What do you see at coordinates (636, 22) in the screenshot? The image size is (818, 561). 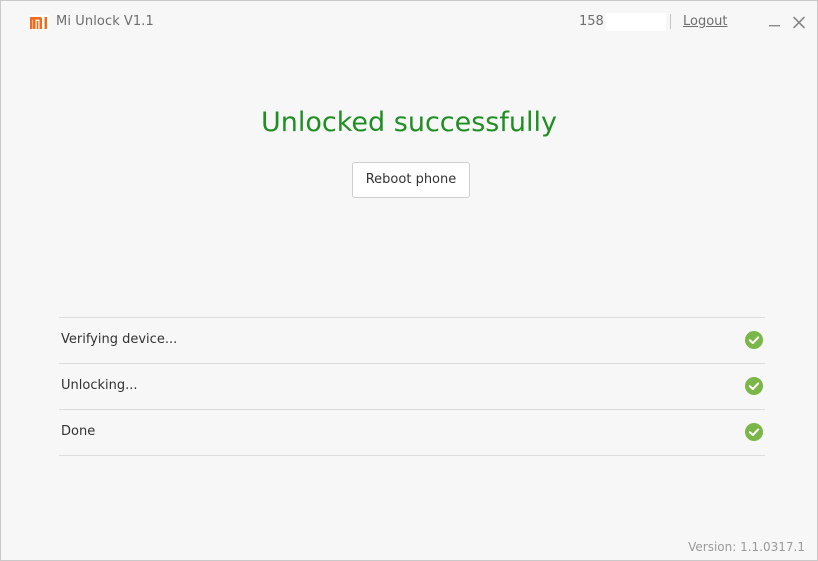 I see `account-redaction` at bounding box center [636, 22].